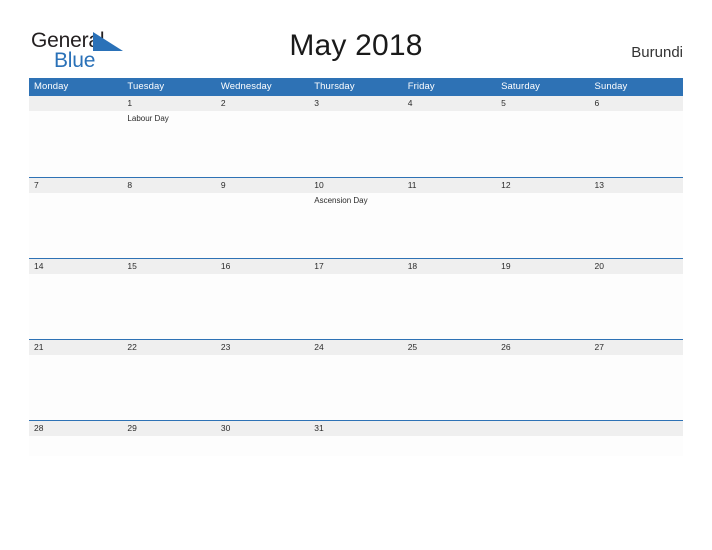 The width and height of the screenshot is (712, 550). What do you see at coordinates (225, 266) in the screenshot?
I see `date-number: 16` at bounding box center [225, 266].